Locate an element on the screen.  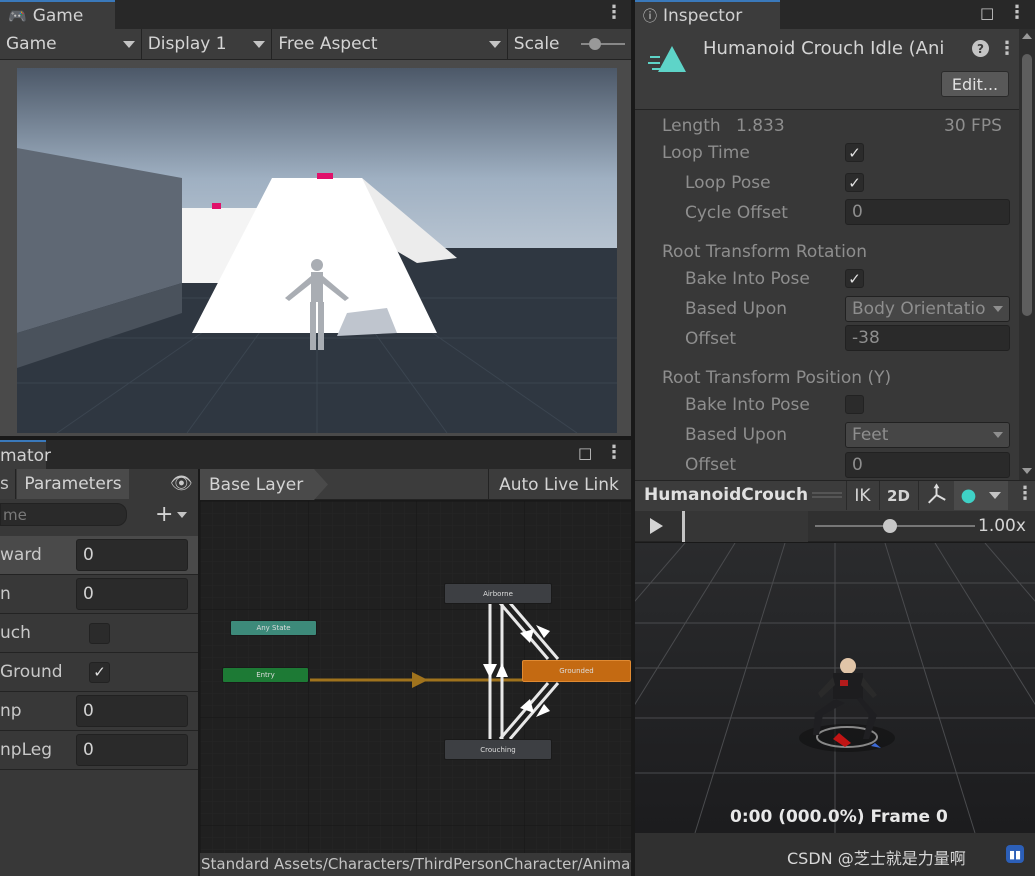
rotation-offset-field: -38 is located at coordinates (927, 338).